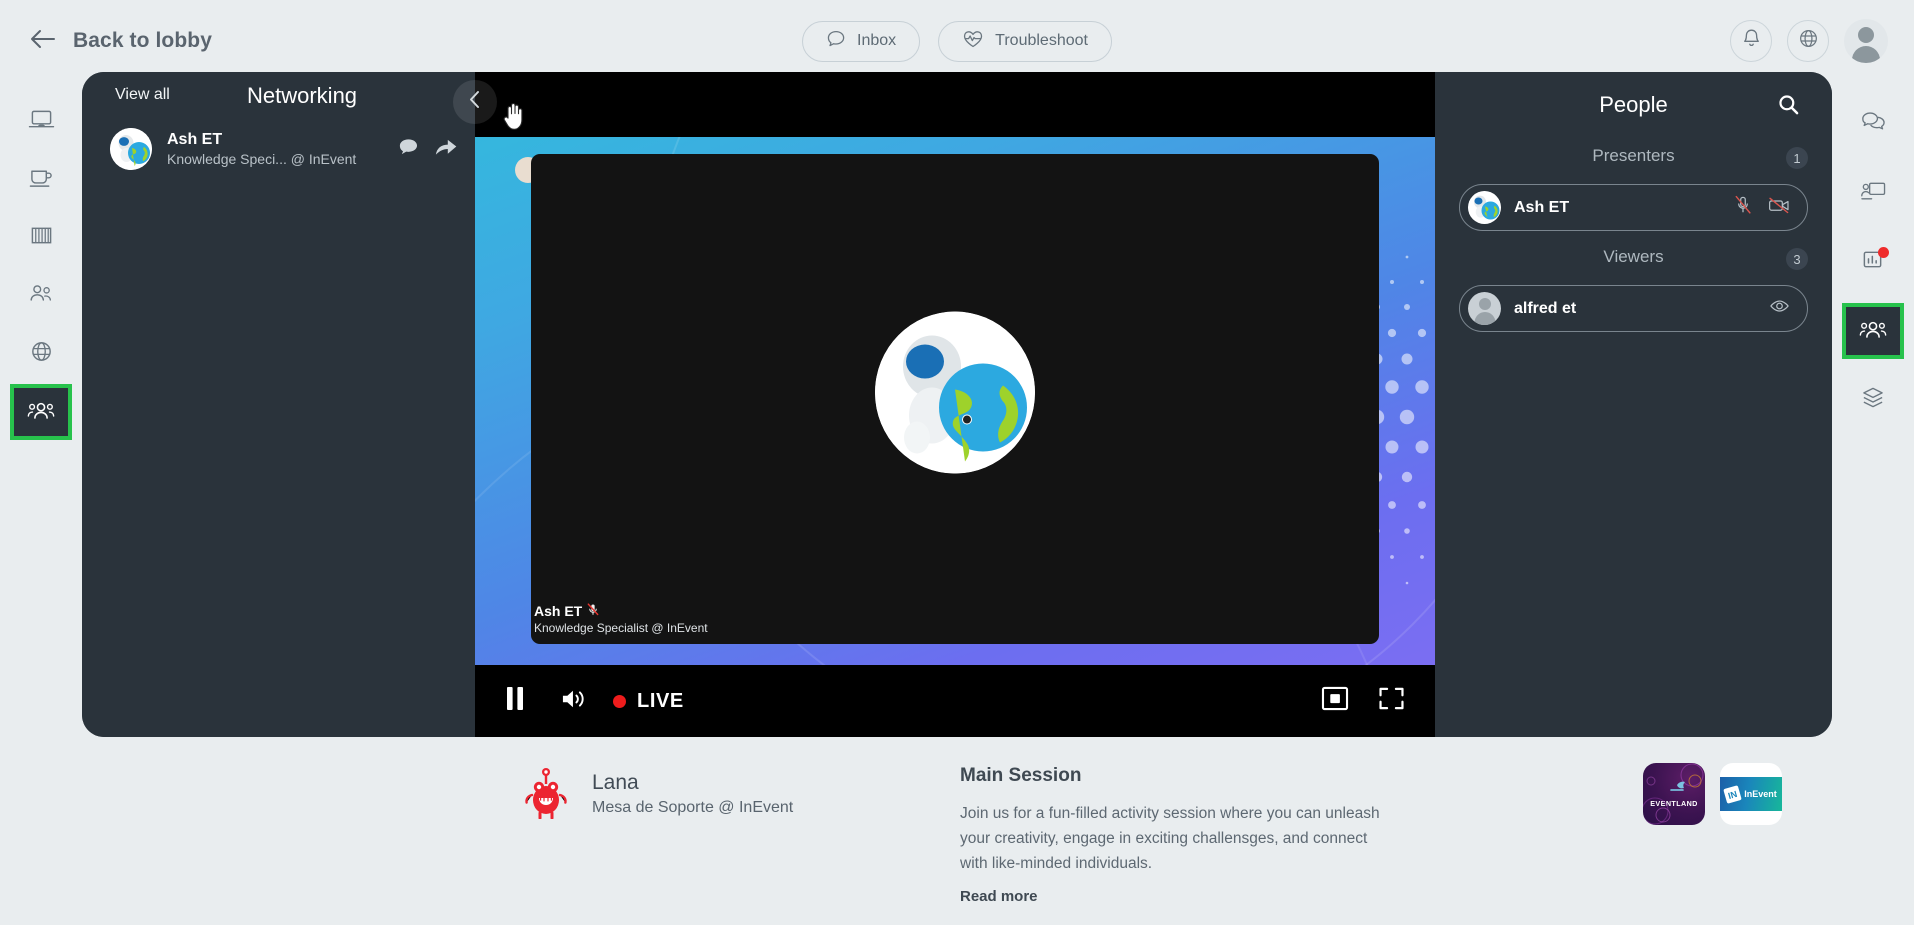  I want to click on generic-user-avatar, so click(1484, 308).